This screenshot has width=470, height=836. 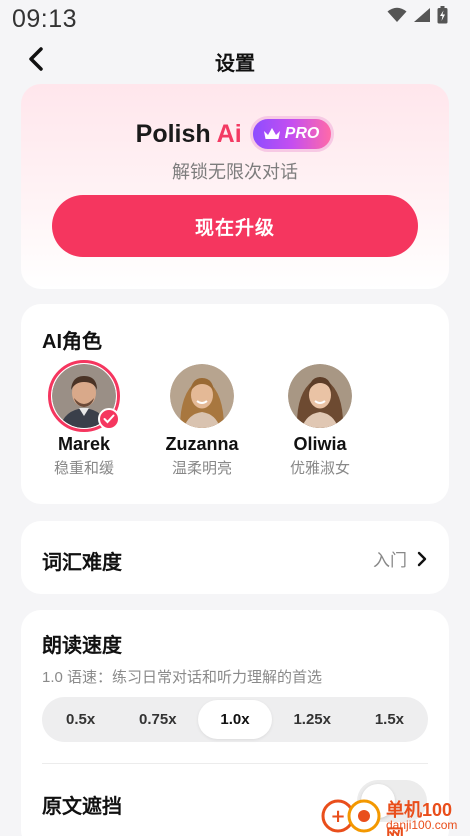 What do you see at coordinates (422, 825) in the screenshot?
I see `watermark-url: danji100.com` at bounding box center [422, 825].